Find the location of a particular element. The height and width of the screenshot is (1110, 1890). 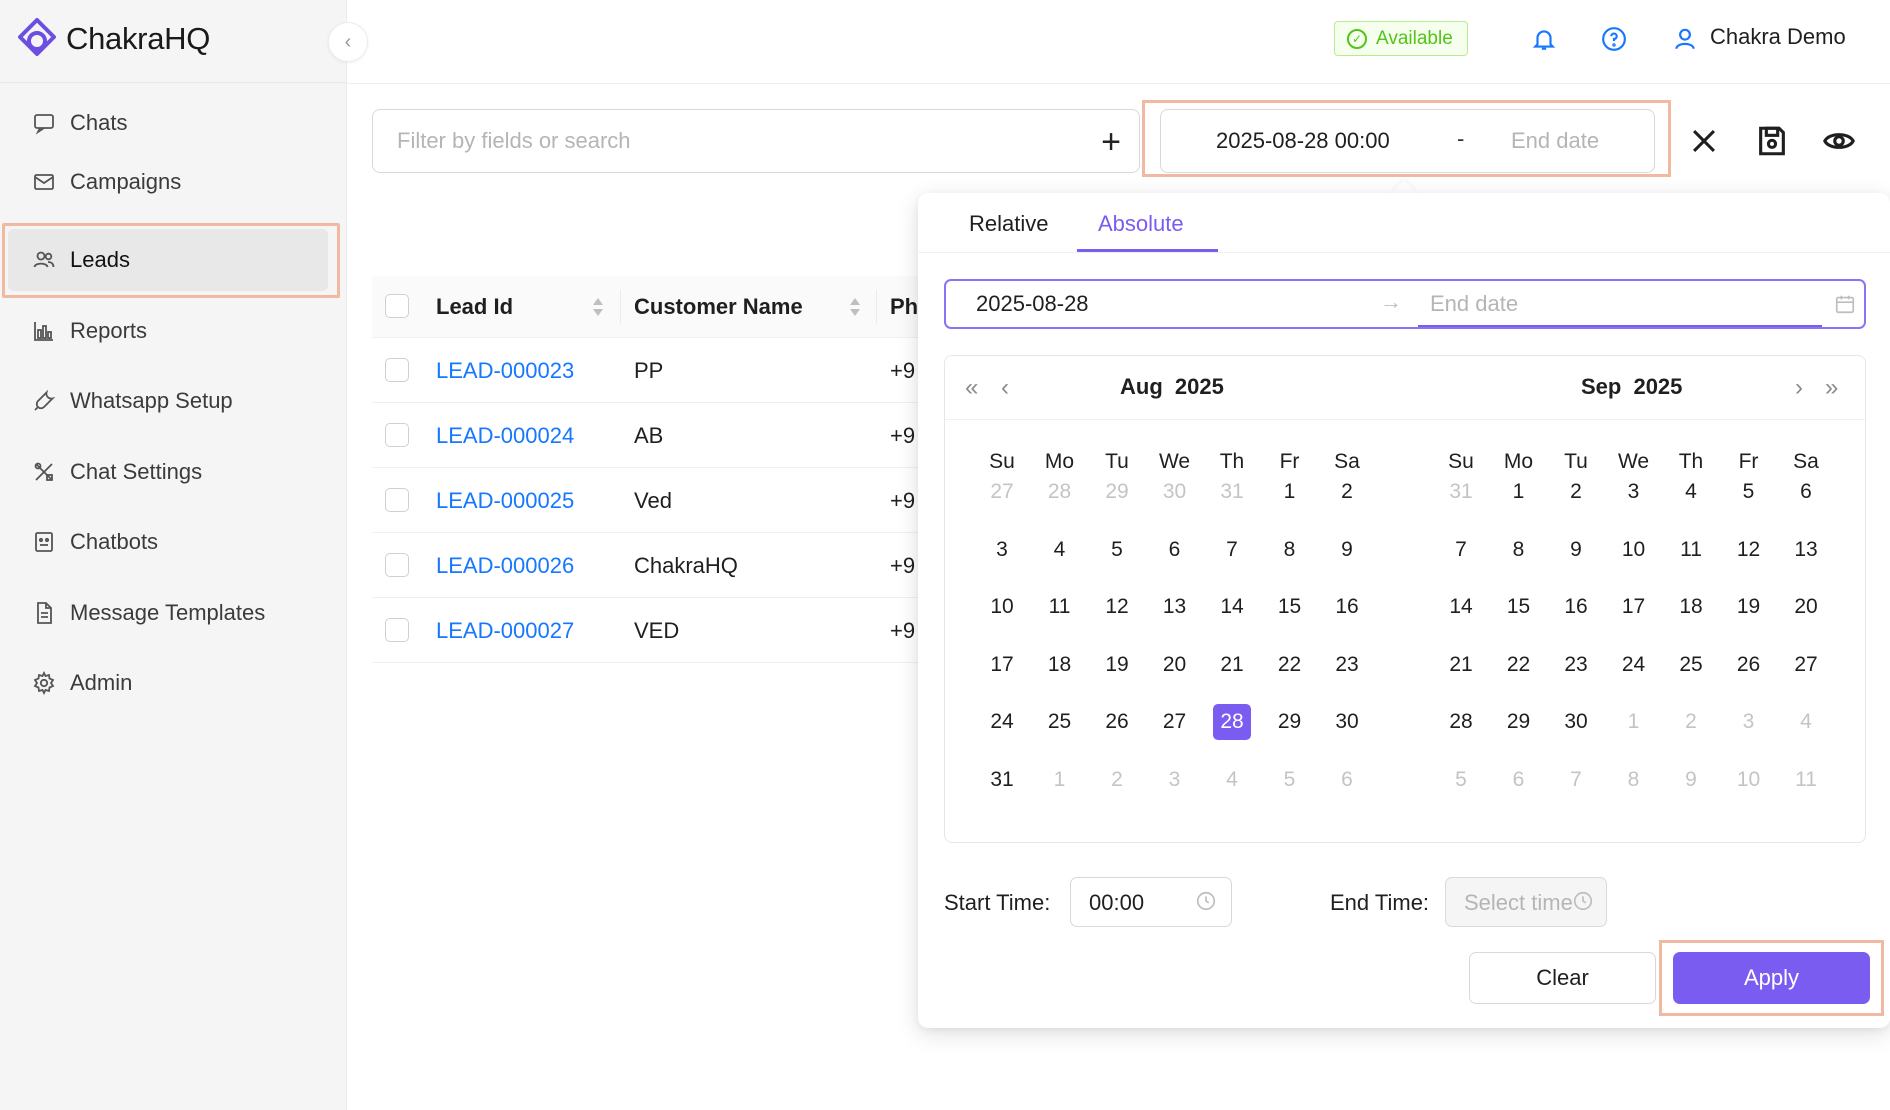

sidebar-item-chatbots: Chatbots is located at coordinates (168, 542).